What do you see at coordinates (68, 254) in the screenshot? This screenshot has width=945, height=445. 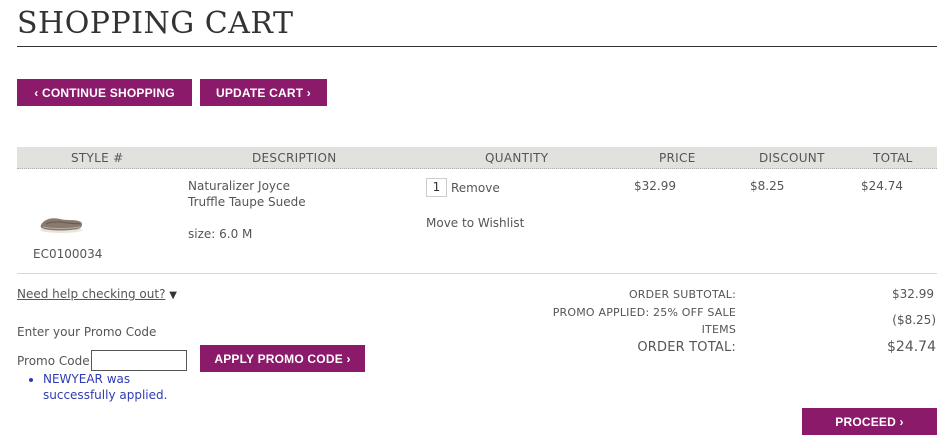 I see `style-number: EC0100034` at bounding box center [68, 254].